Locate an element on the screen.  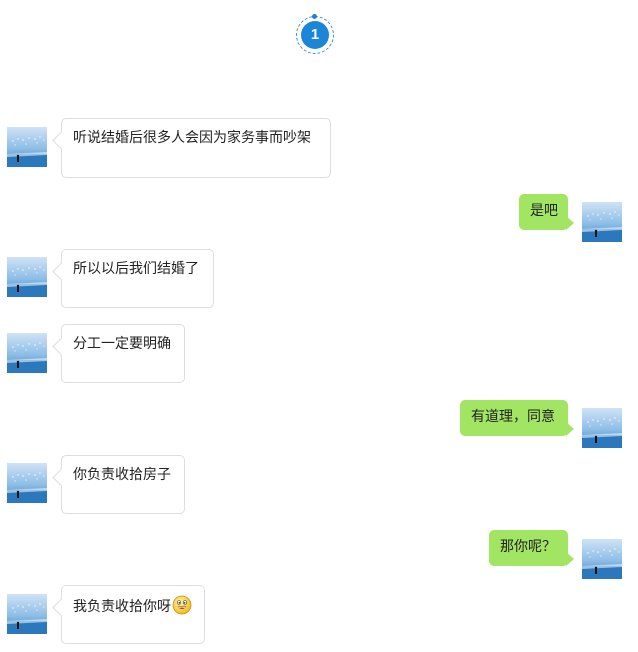
message-text: 听说结婚后很多人会因为家务事而吵架 is located at coordinates (192, 138).